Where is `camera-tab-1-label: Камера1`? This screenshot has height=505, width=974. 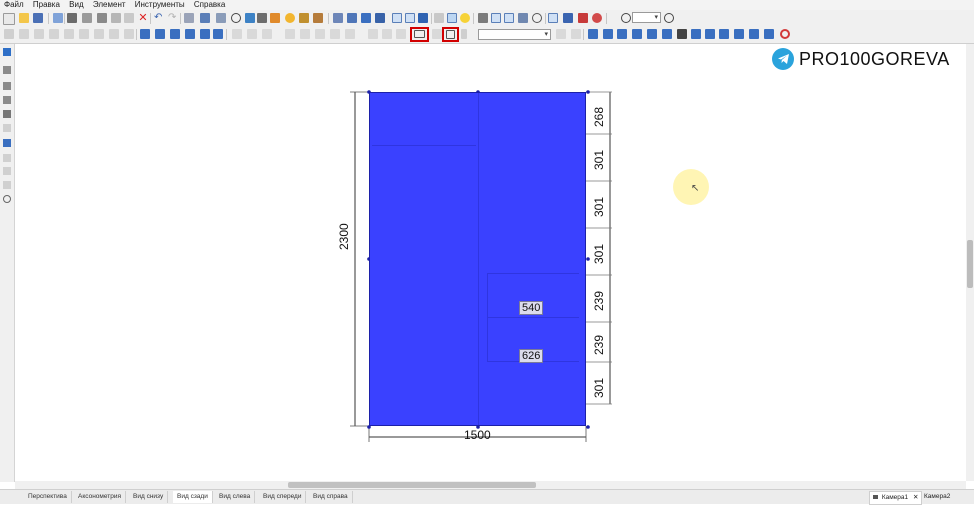 camera-tab-1-label: Камера1 is located at coordinates (895, 497).